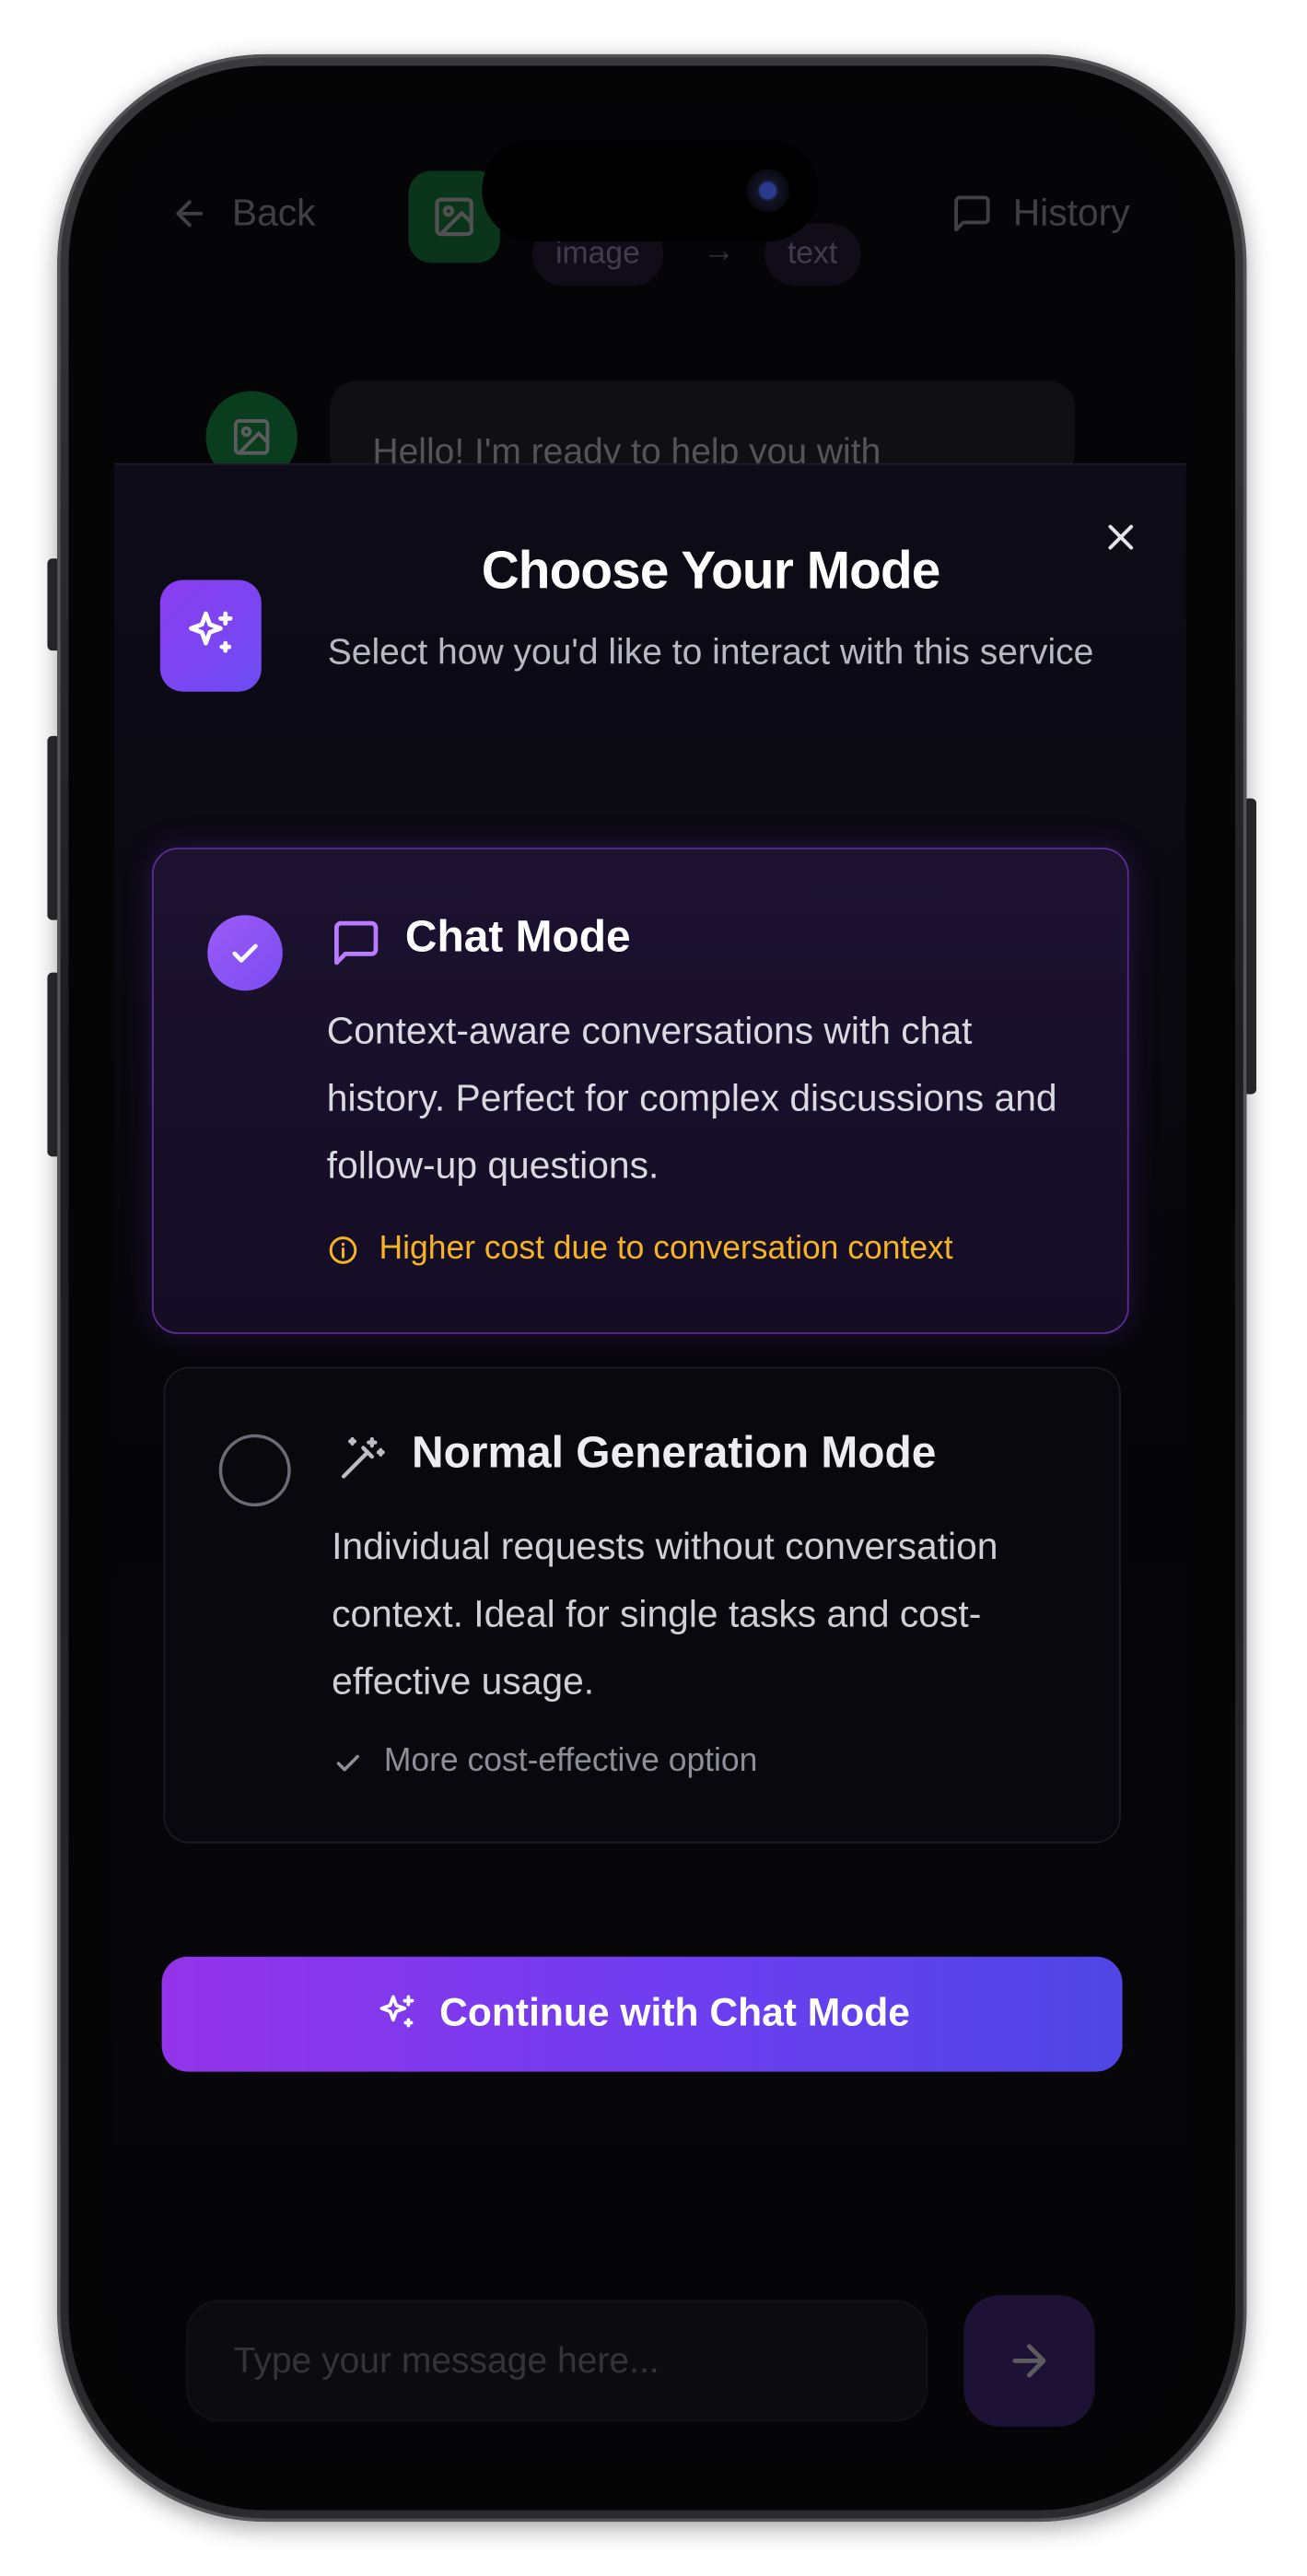 The height and width of the screenshot is (2576, 1307). I want to click on close-button, so click(1121, 537).